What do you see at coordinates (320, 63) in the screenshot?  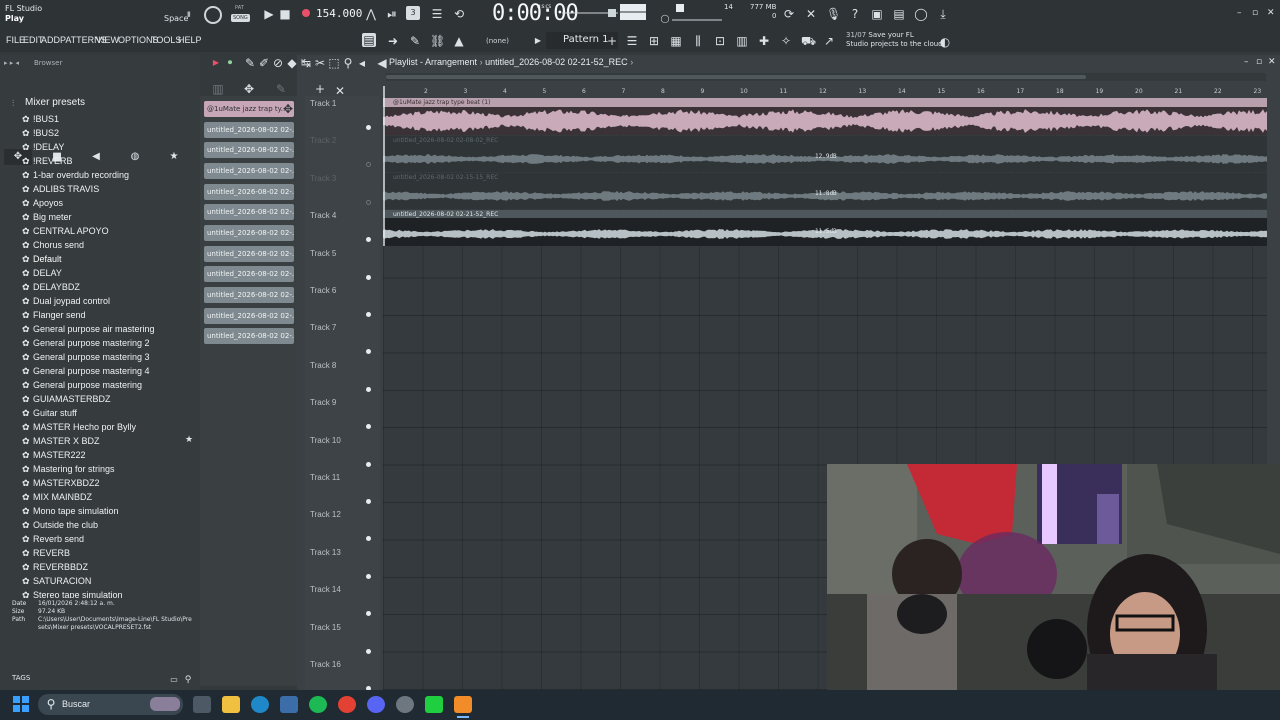 I see `slice-icon: ✂` at bounding box center [320, 63].